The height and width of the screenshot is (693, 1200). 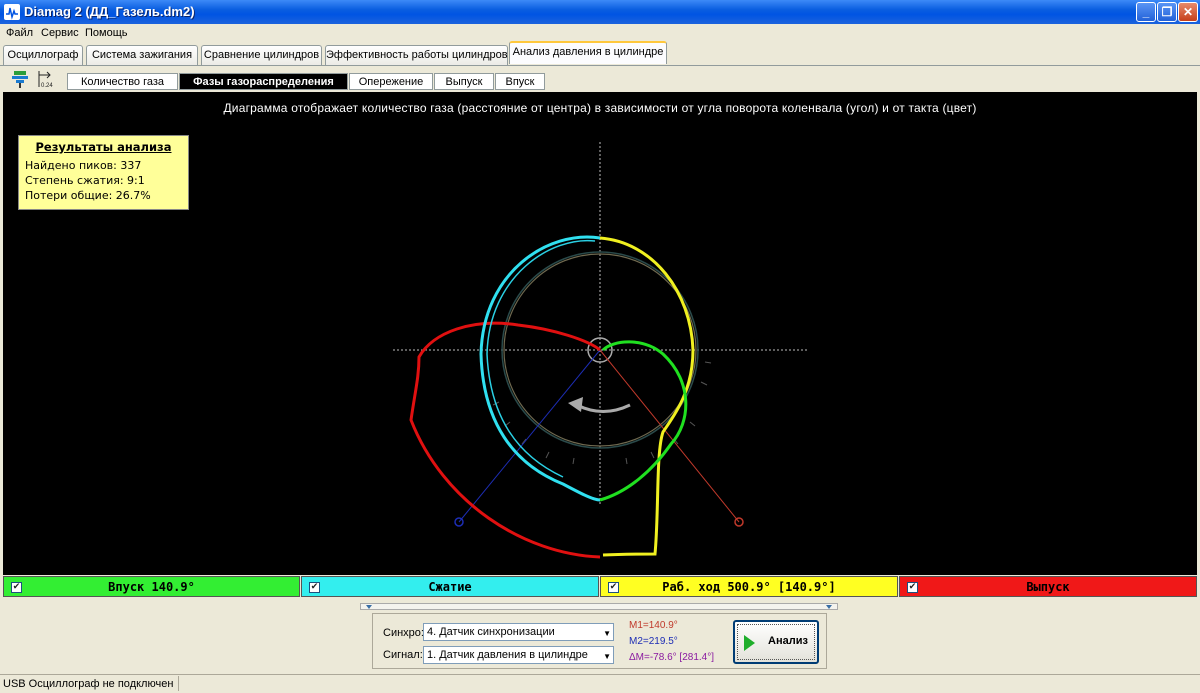 What do you see at coordinates (464, 81) in the screenshot?
I see `subtab-exhaust: Выпуск` at bounding box center [464, 81].